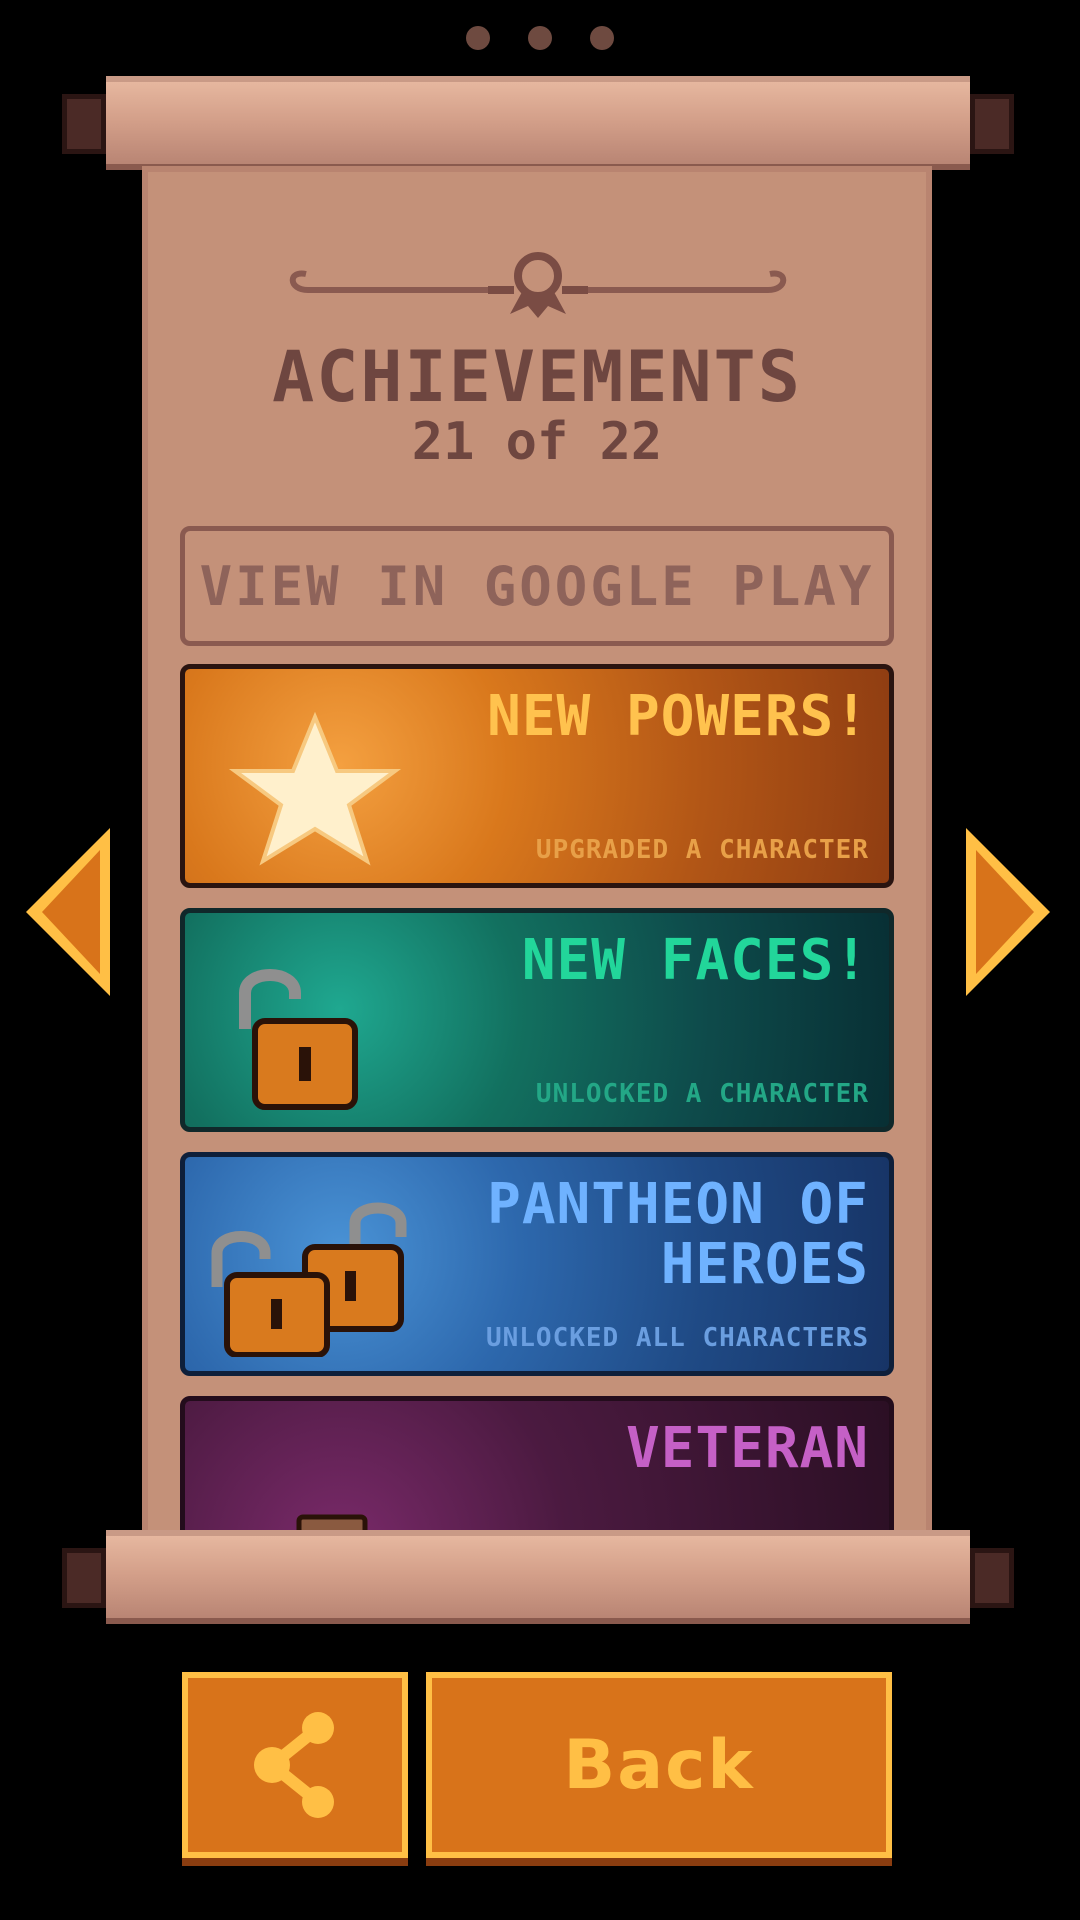 The height and width of the screenshot is (1920, 1080). I want to click on share-icon, so click(294, 1765).